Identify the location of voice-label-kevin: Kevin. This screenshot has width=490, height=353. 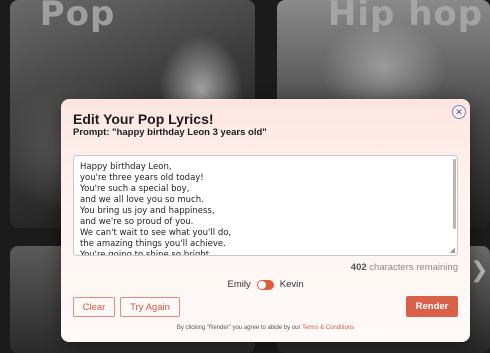
(291, 284).